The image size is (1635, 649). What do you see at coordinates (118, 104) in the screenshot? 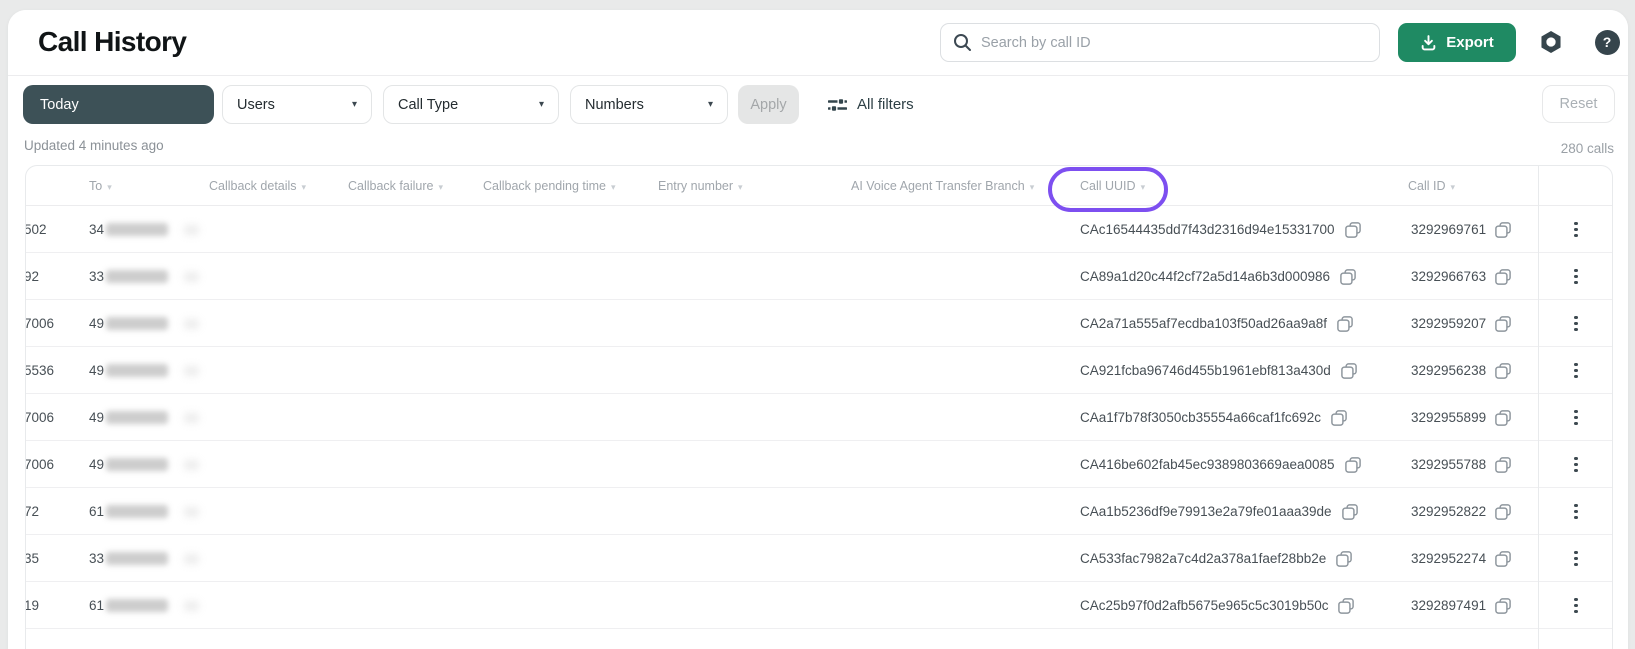
I see `date-filter-button: Today` at bounding box center [118, 104].